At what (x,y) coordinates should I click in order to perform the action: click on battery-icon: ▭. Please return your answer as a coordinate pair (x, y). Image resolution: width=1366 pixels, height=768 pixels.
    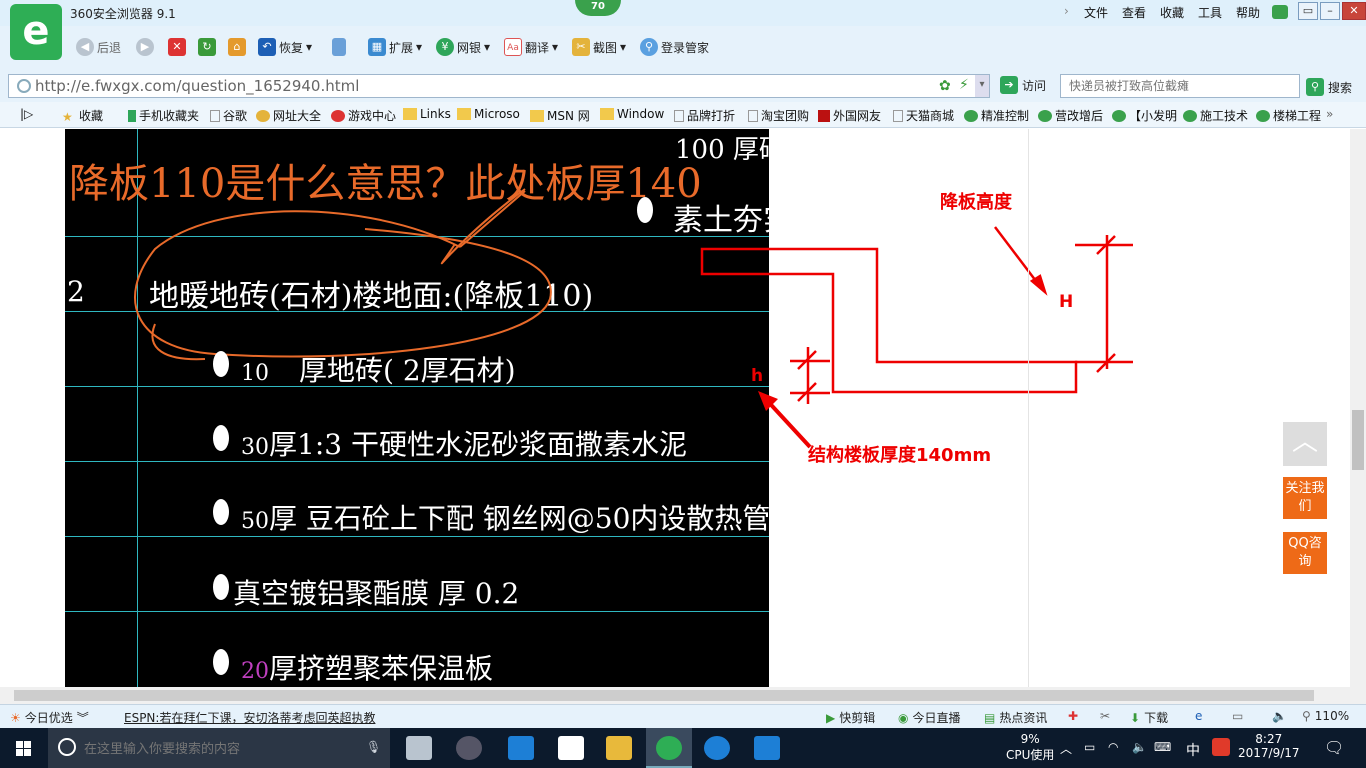
    Looking at the image, I should click on (1089, 747).